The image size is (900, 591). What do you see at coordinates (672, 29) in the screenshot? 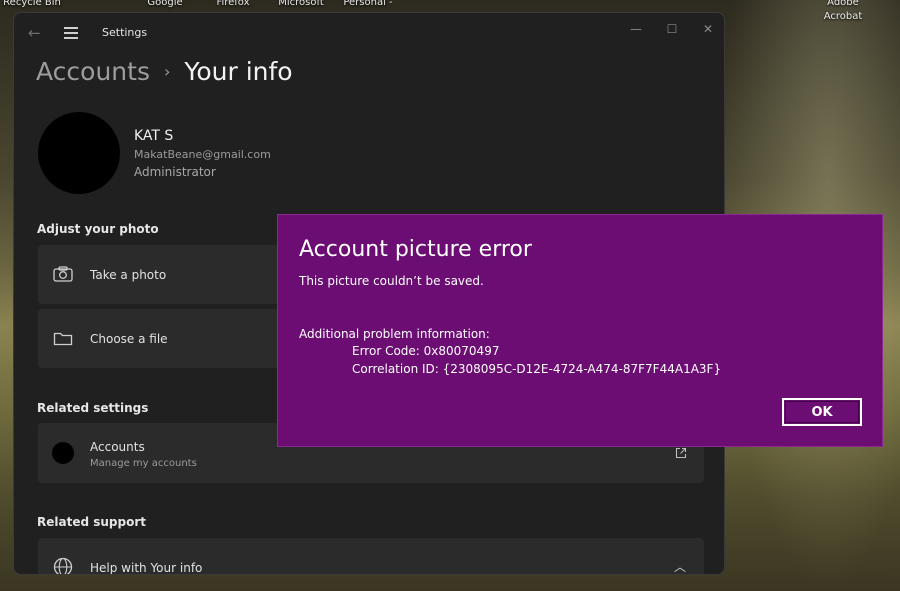
I see `maximize-button: ☐` at bounding box center [672, 29].